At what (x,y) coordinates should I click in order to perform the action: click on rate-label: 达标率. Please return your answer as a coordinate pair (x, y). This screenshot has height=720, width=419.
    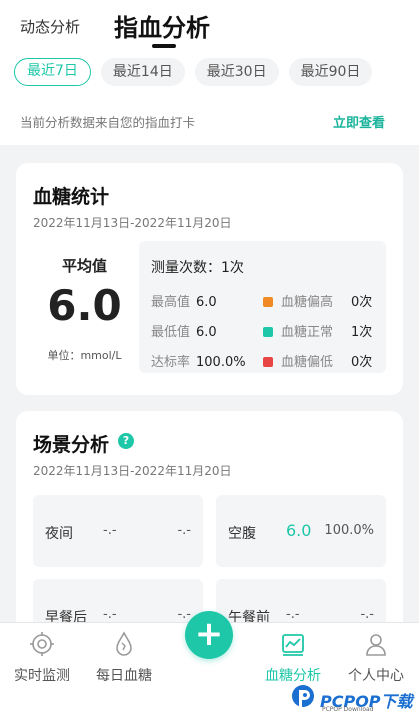
    Looking at the image, I should click on (171, 362).